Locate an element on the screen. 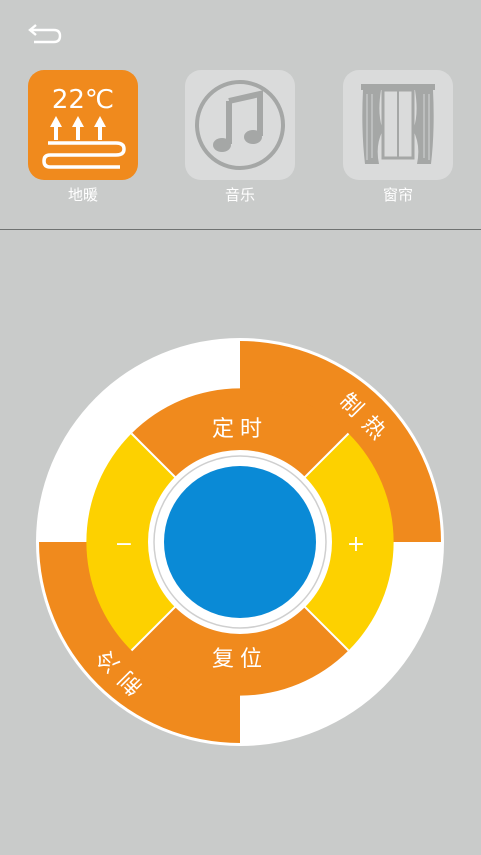 The image size is (481, 855). plus-label: + is located at coordinates (356, 544).